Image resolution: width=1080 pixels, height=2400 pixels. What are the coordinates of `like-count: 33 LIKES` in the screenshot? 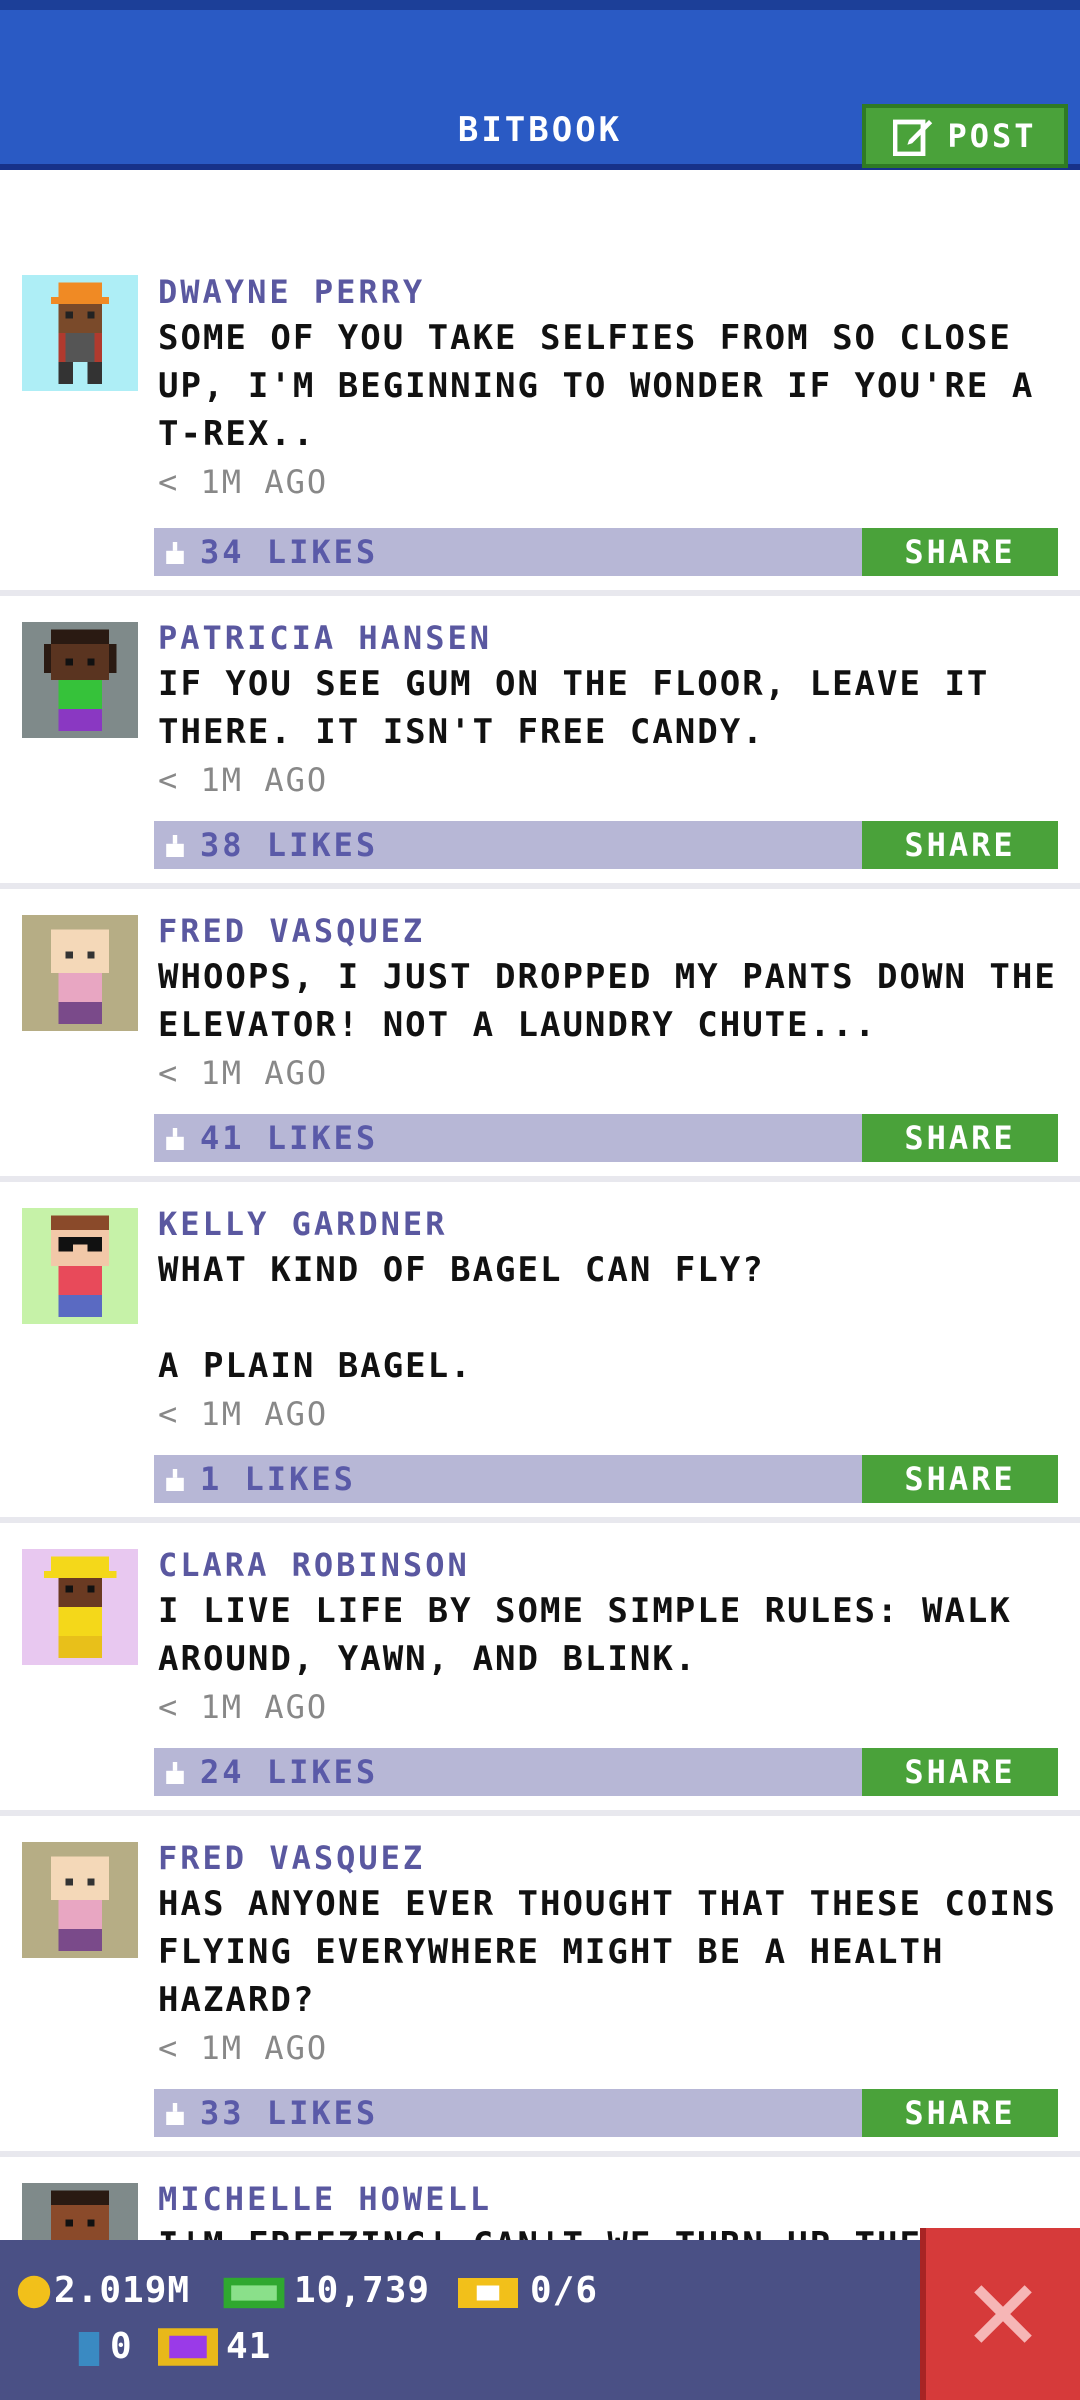 It's located at (289, 2113).